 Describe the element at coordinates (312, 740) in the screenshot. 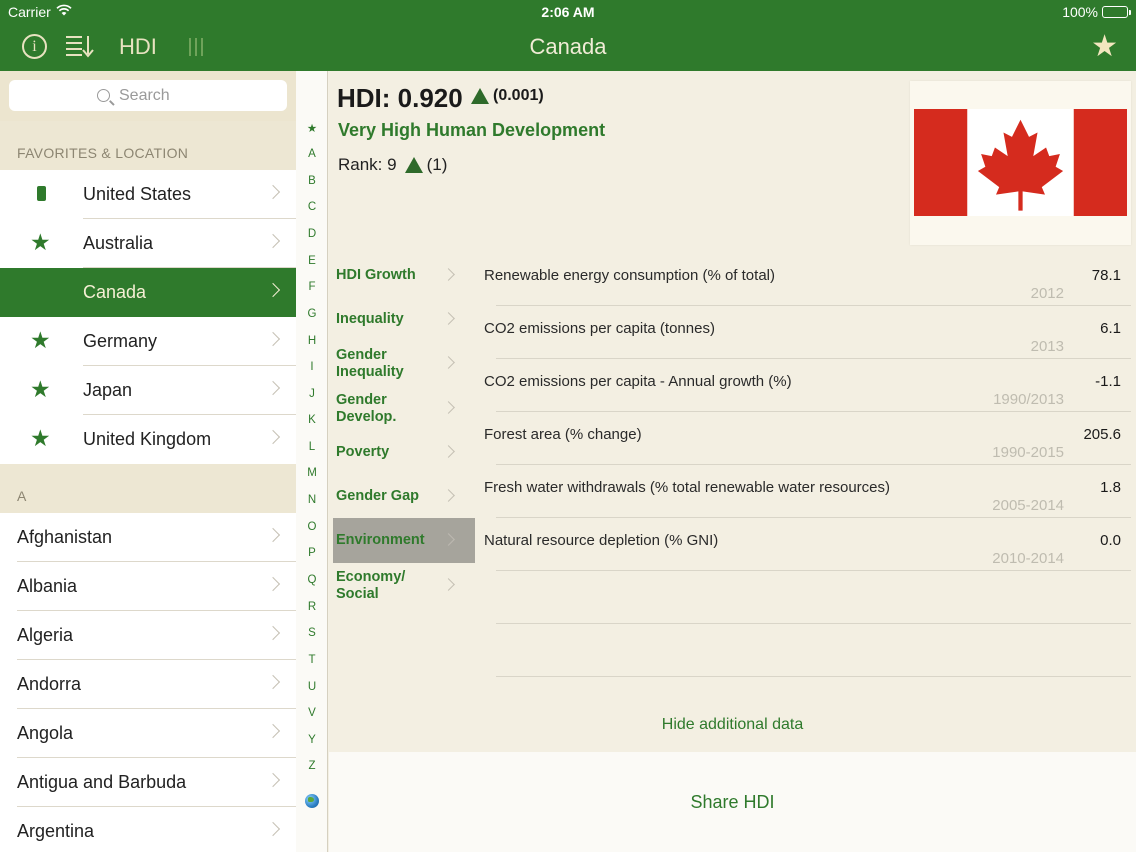

I see `index-item-y: Y` at that location.